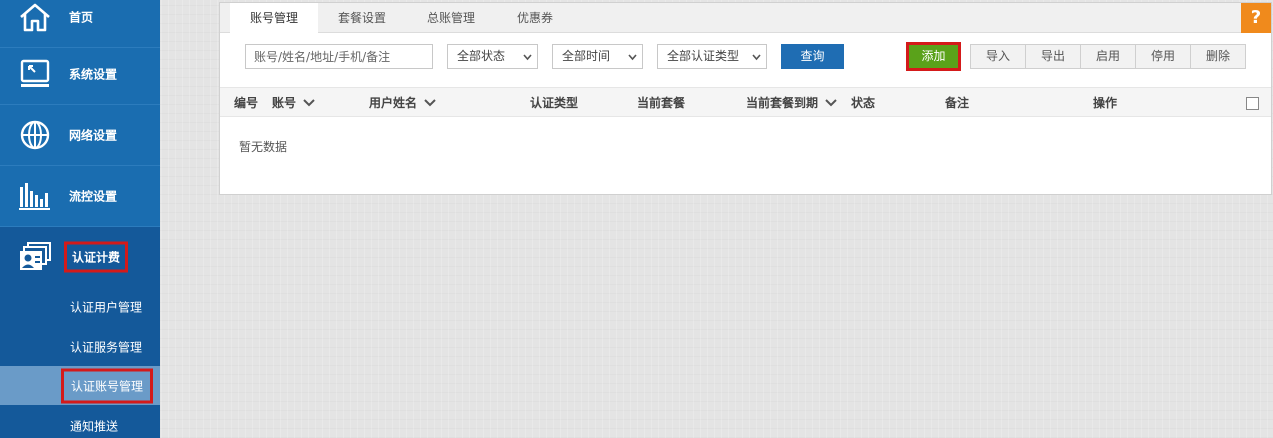 The image size is (1273, 438). Describe the element at coordinates (34, 196) in the screenshot. I see `bar-chart-icon` at that location.